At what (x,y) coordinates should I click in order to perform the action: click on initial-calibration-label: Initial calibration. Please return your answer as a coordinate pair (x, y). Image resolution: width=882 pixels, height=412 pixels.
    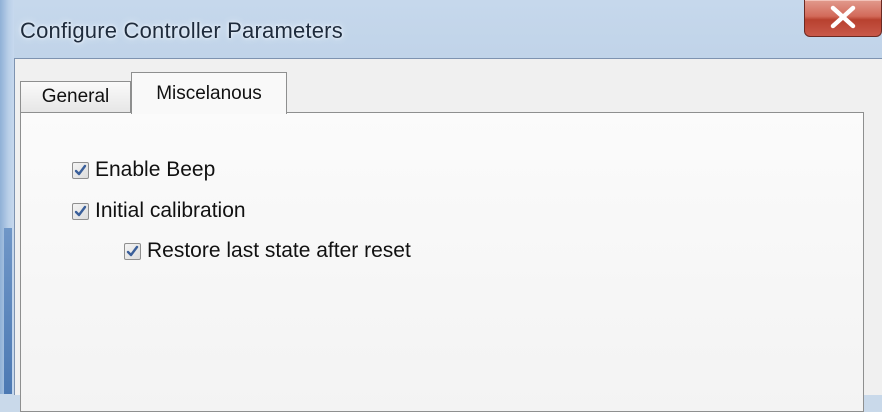
    Looking at the image, I should click on (170, 210).